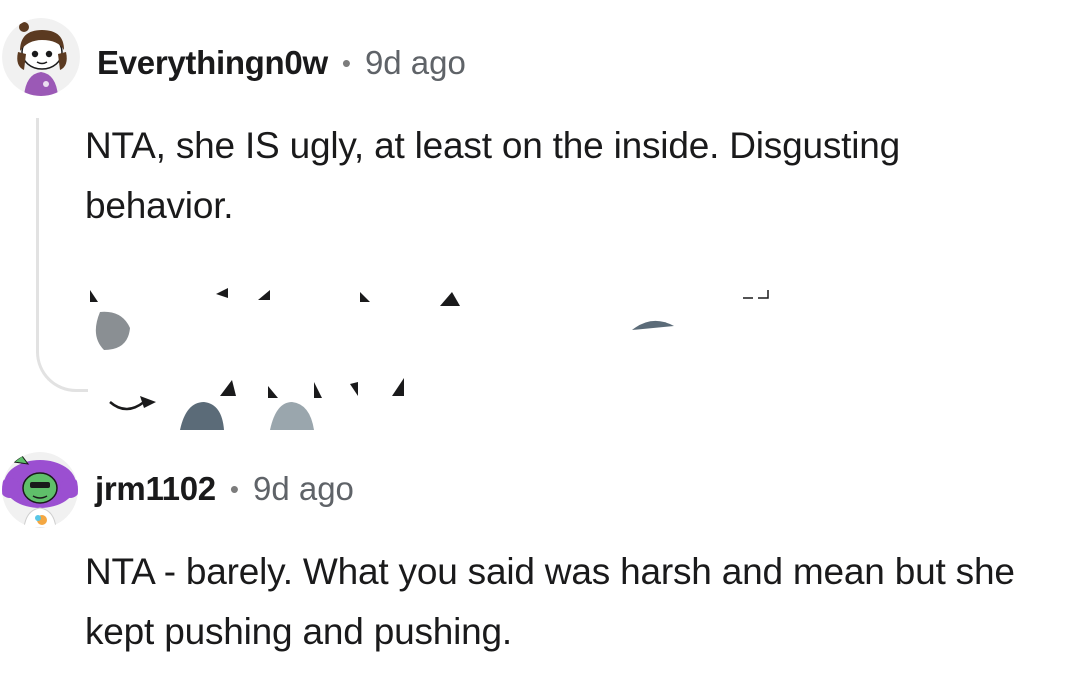 The width and height of the screenshot is (1080, 694). What do you see at coordinates (212, 63) in the screenshot?
I see `username-link: Everythingn0w` at bounding box center [212, 63].